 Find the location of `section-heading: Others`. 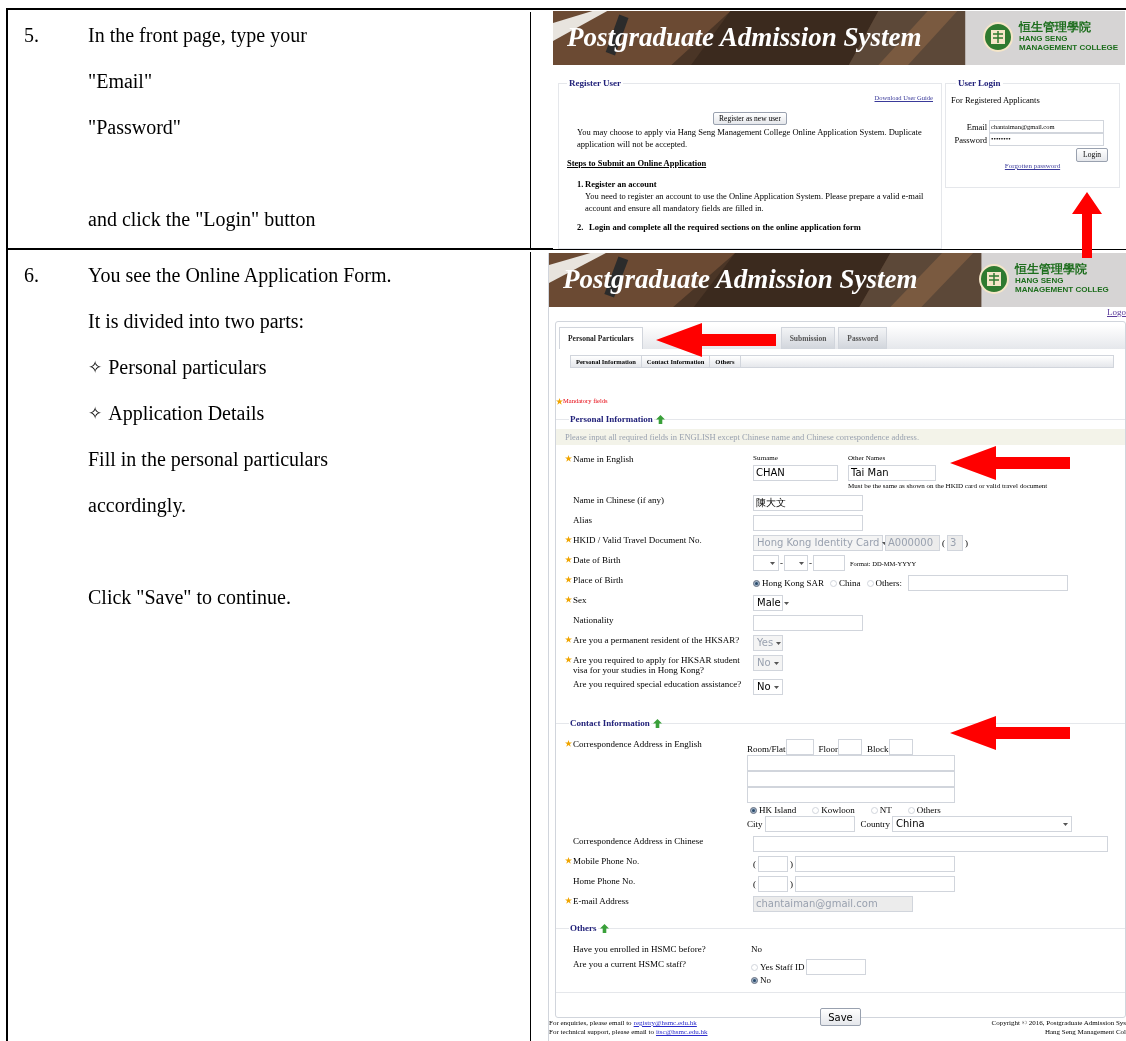

section-heading: Others is located at coordinates (583, 928).